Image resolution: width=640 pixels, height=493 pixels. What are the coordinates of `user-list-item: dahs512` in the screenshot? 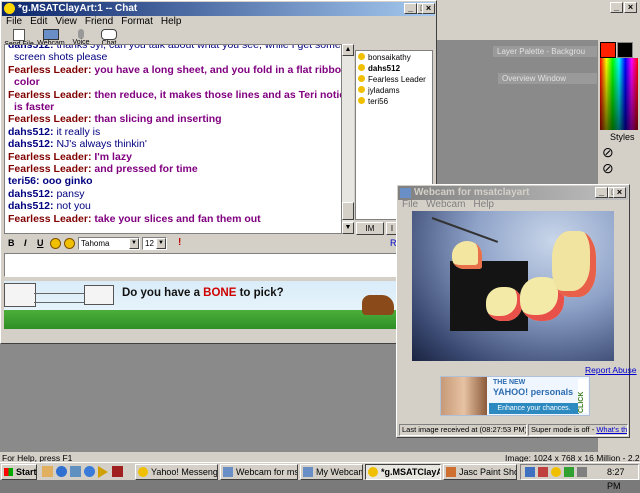 It's located at (394, 68).